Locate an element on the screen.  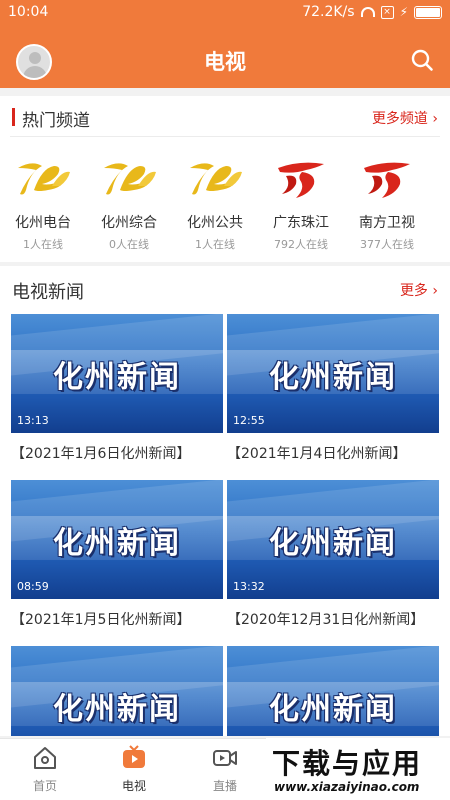
news-caption: 【2021年1月6日化州新闻】 is located at coordinates (117, 453).